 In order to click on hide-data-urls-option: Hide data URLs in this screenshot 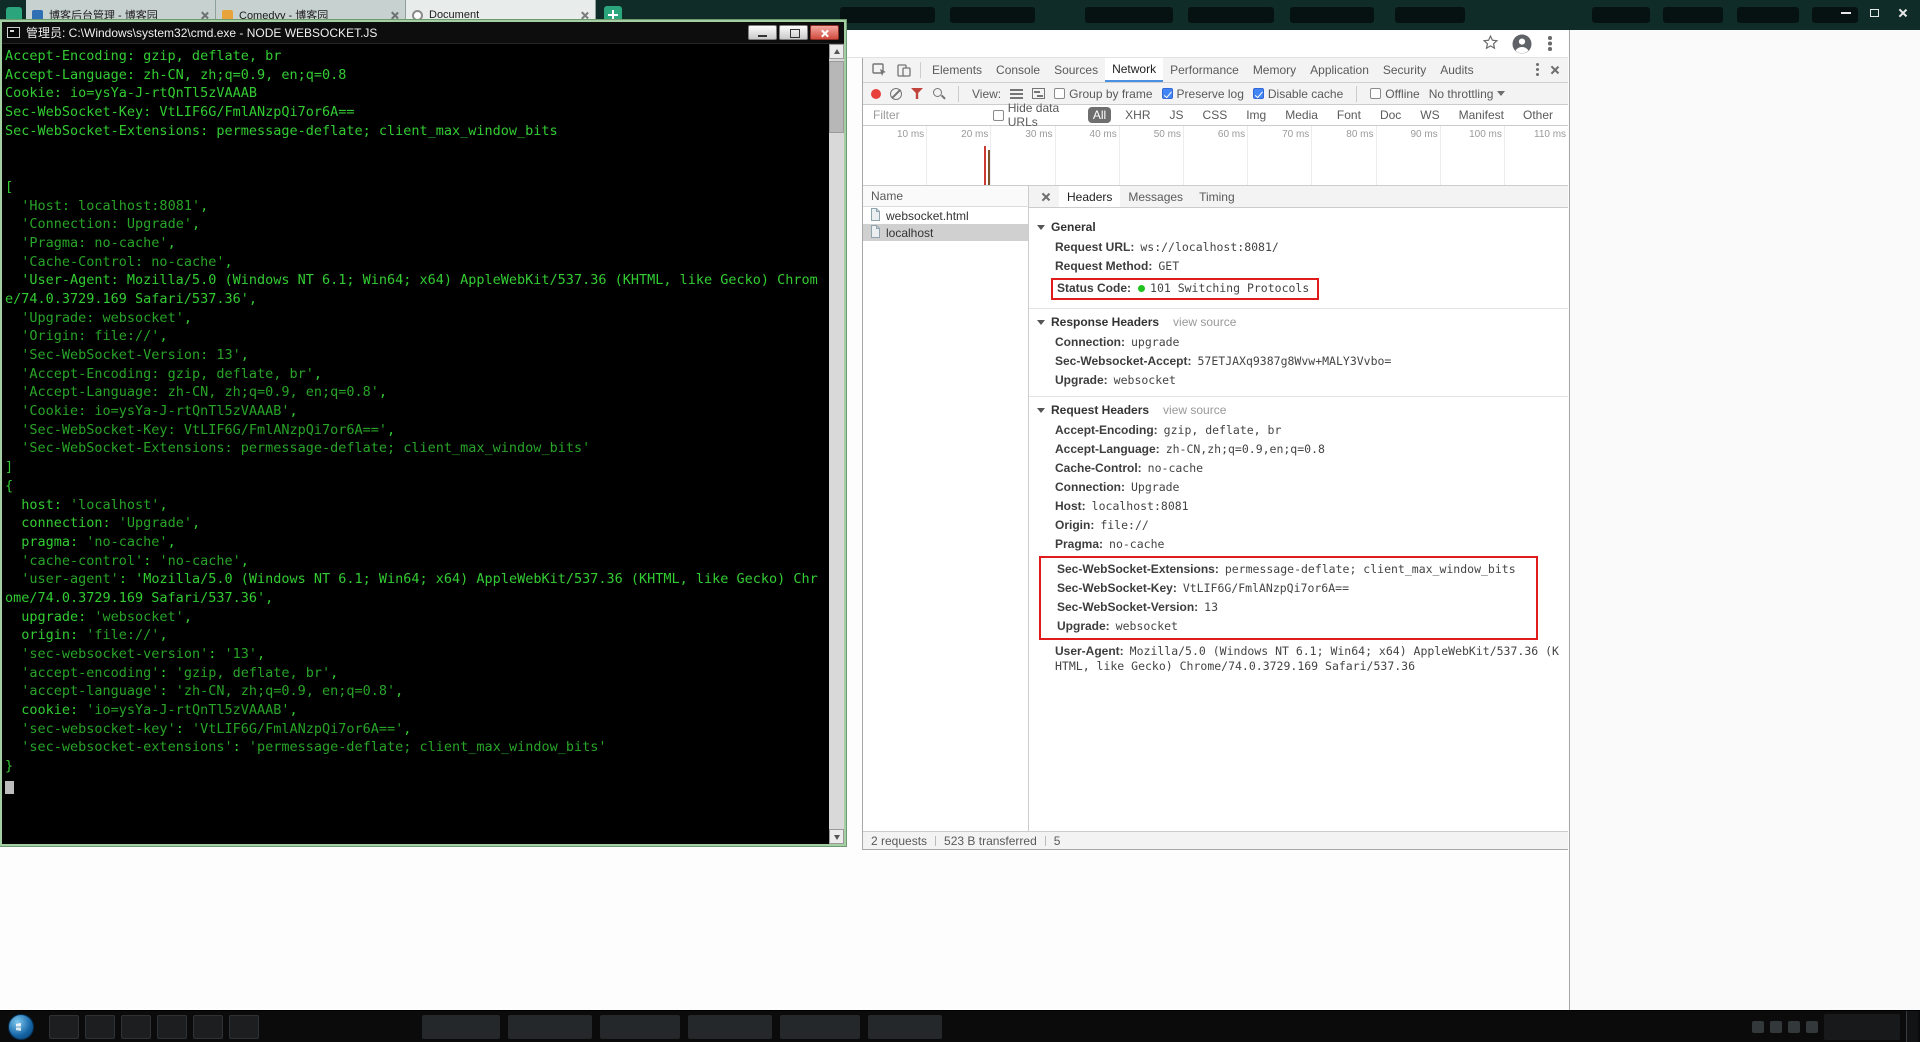, I will do `click(1036, 115)`.